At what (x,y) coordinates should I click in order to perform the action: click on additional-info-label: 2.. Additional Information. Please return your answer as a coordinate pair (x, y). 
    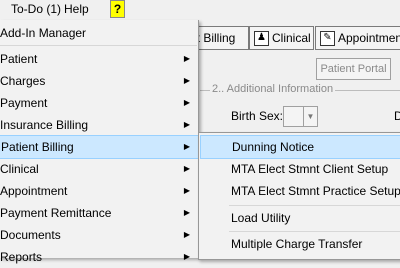
    Looking at the image, I should click on (273, 89).